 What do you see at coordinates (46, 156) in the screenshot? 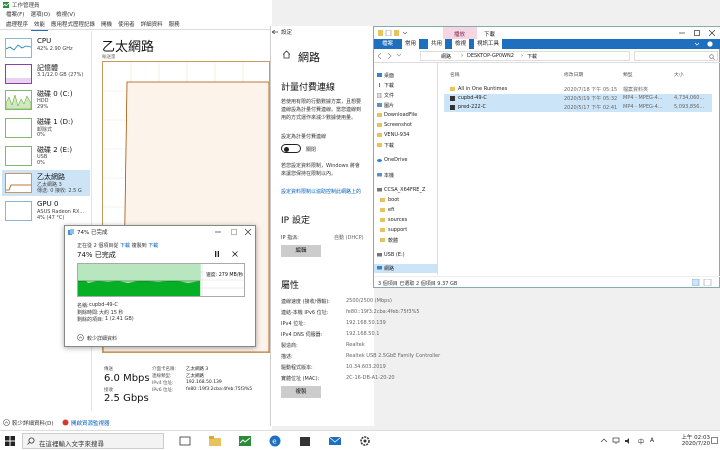
I see `sidebar-item-disk-2: 磁碟 2 (E:) USB 0%` at bounding box center [46, 156].